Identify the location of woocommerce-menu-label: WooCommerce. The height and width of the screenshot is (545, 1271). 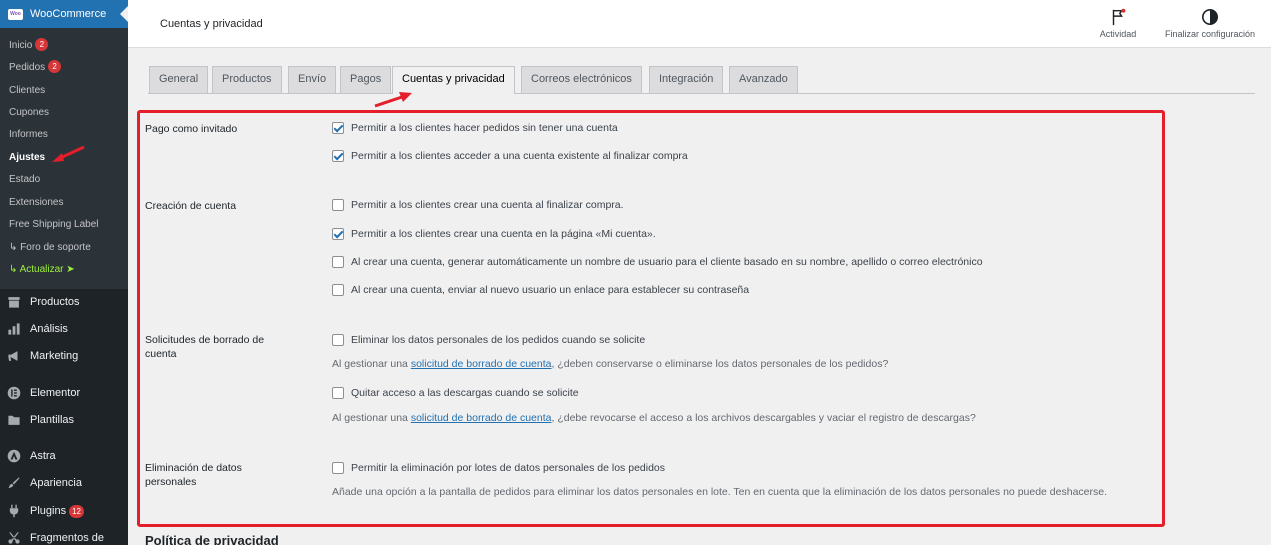
(68, 14).